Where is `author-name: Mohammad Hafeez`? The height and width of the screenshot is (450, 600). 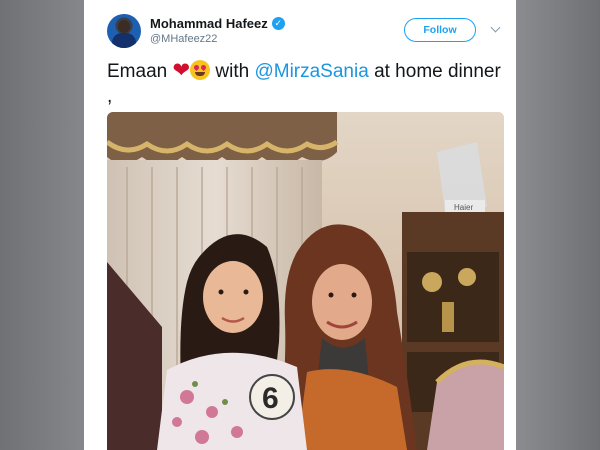 author-name: Mohammad Hafeez is located at coordinates (209, 23).